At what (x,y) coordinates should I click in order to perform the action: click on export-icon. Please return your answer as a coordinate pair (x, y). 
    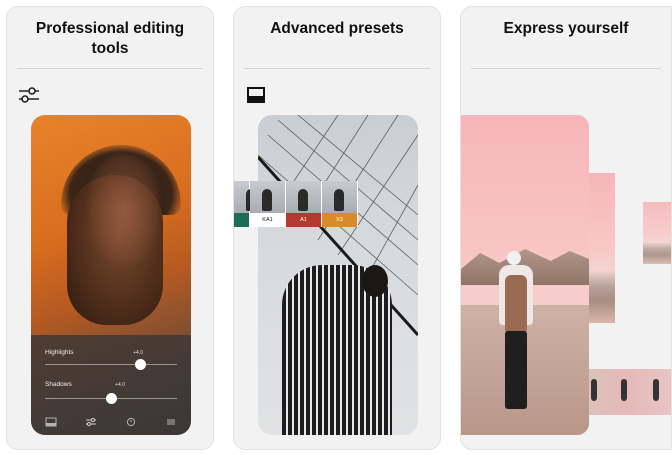
    Looking at the image, I should click on (171, 422).